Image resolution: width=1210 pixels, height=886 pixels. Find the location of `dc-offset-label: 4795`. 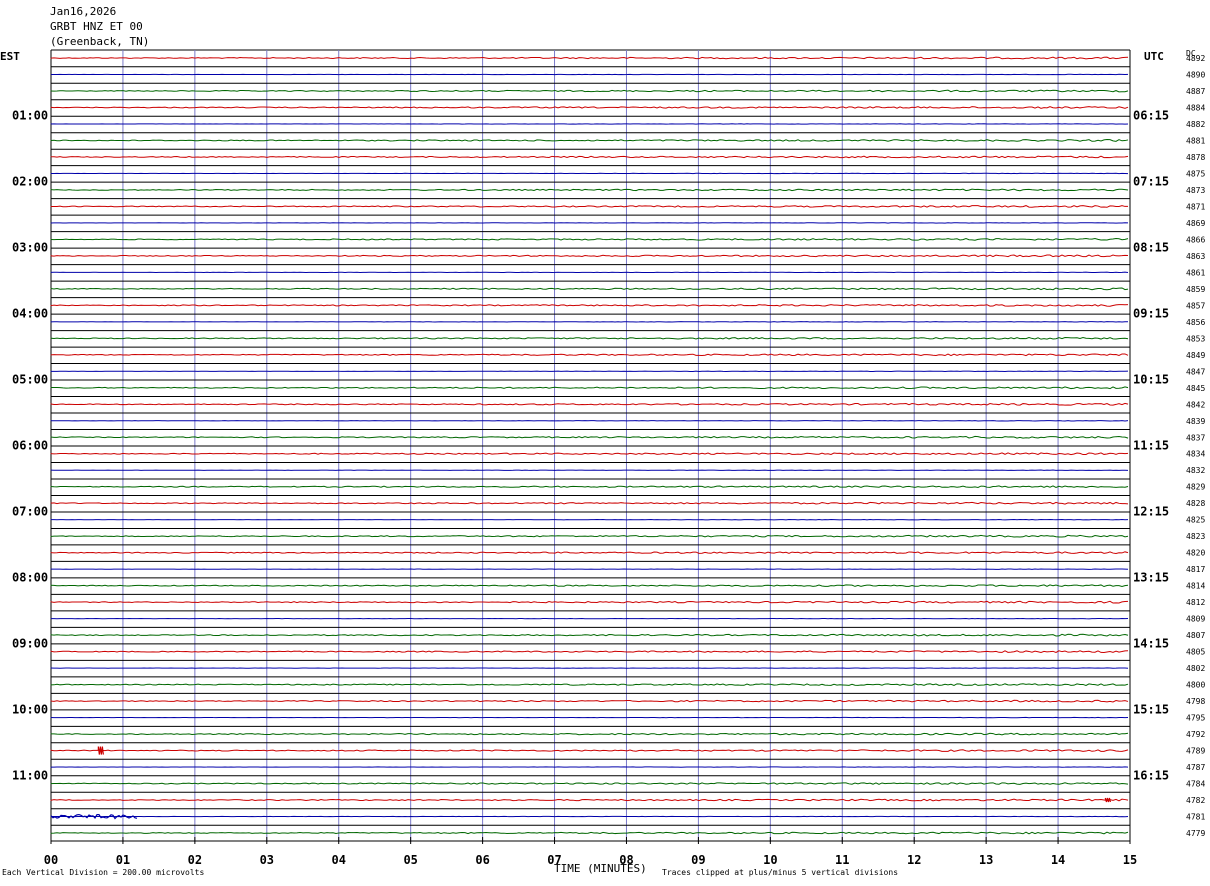

dc-offset-label: 4795 is located at coordinates (1195, 718).